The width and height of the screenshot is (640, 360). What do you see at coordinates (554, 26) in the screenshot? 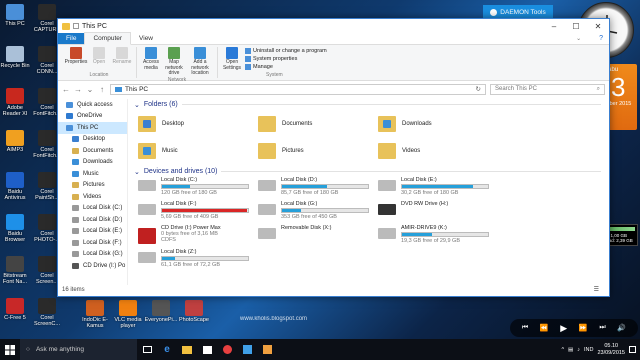
I see `minimize-button: –` at bounding box center [554, 26].